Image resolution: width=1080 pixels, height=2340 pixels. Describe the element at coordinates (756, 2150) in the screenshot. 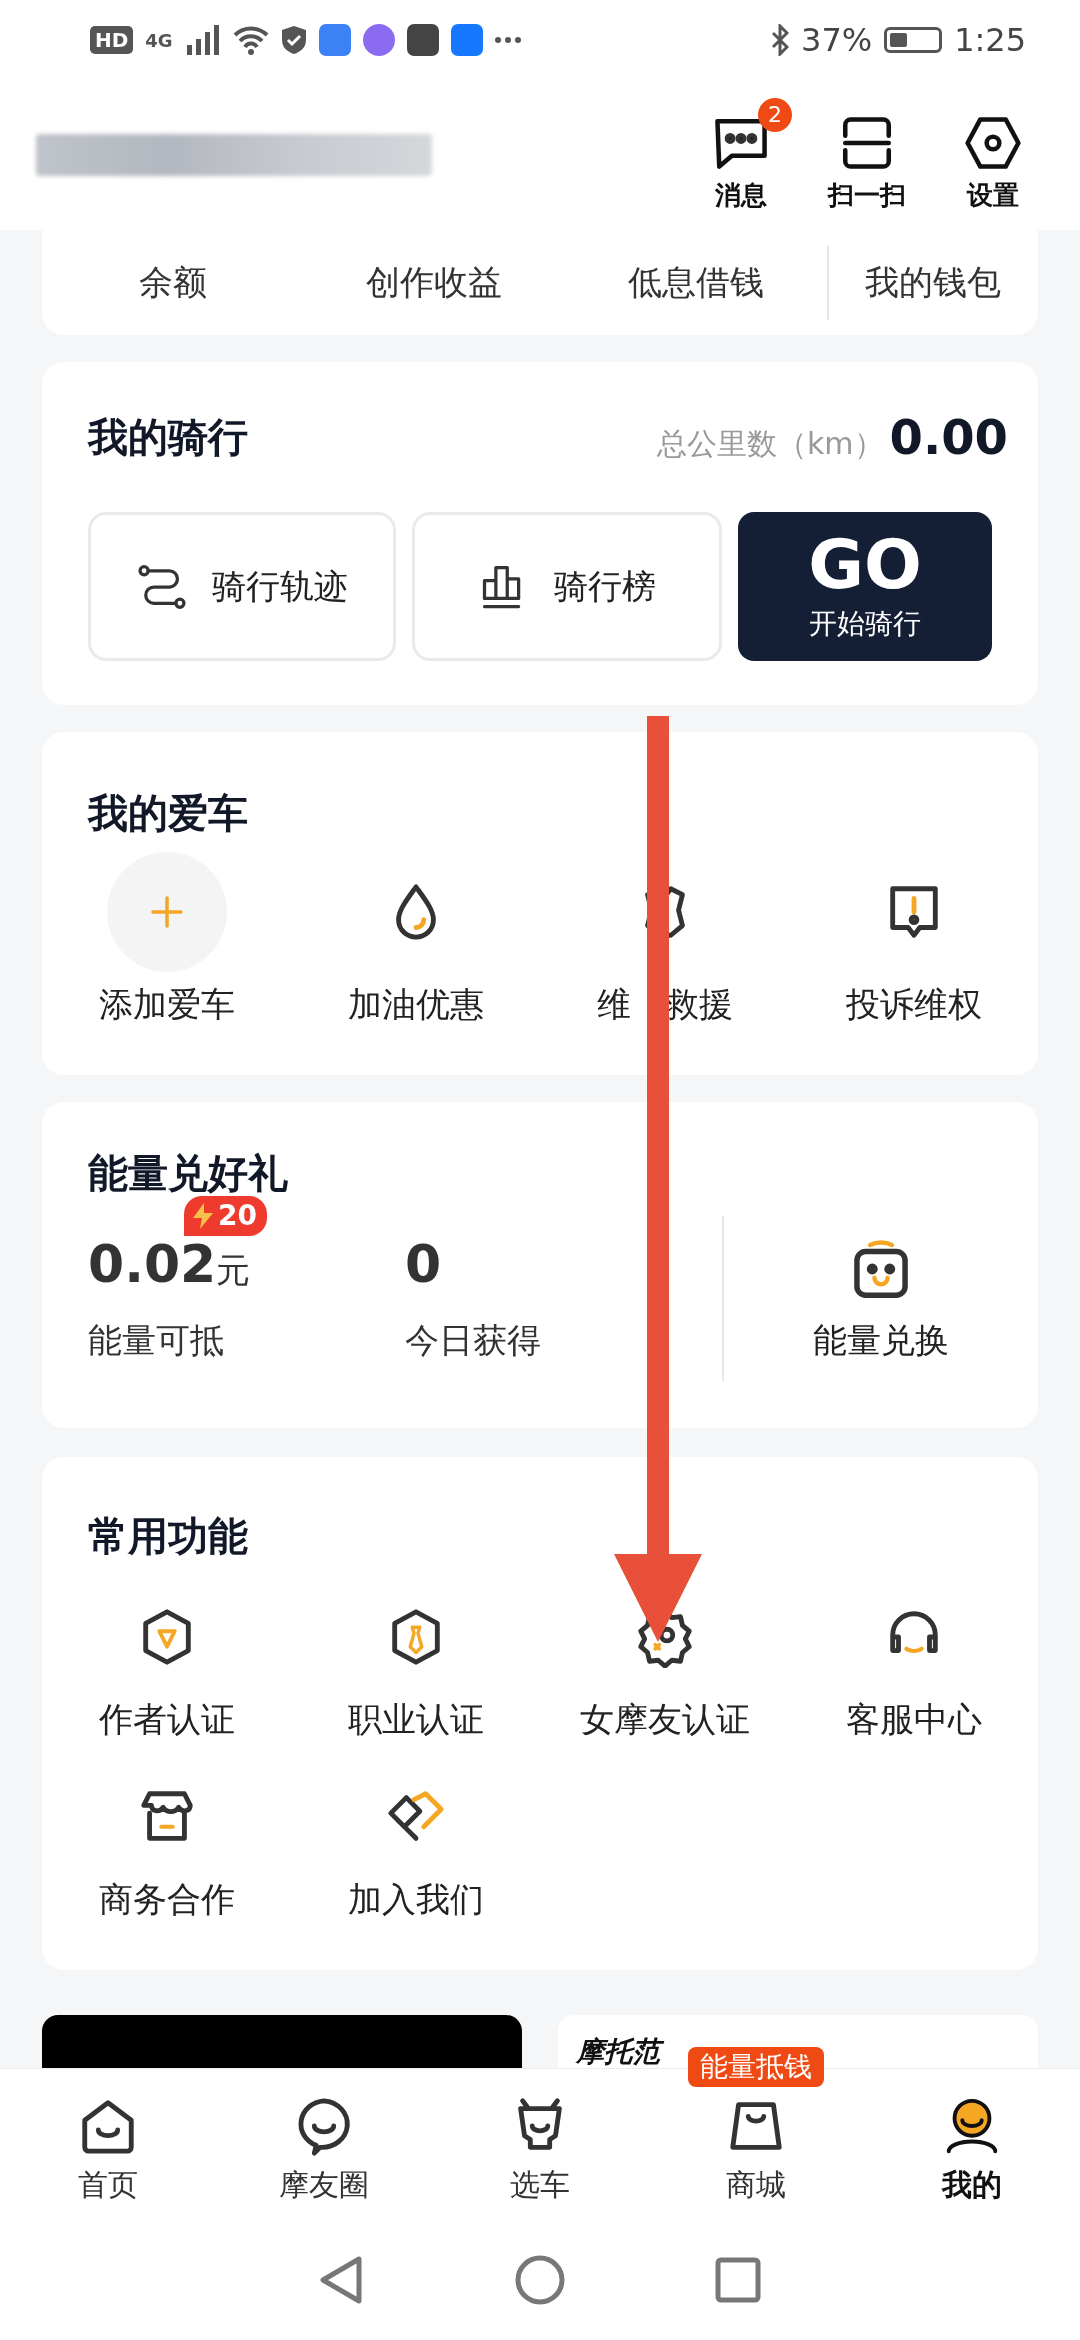

I see `tab: 商城` at that location.